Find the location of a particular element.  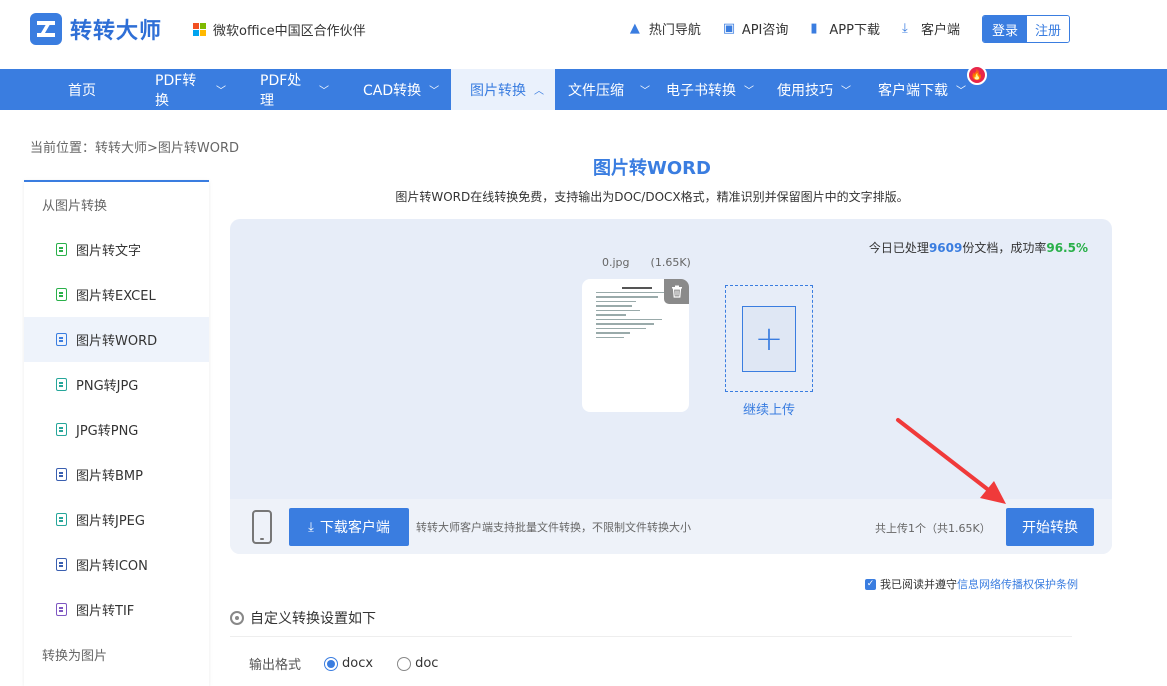

continue-upload-link: 继续上传 is located at coordinates (769, 408).